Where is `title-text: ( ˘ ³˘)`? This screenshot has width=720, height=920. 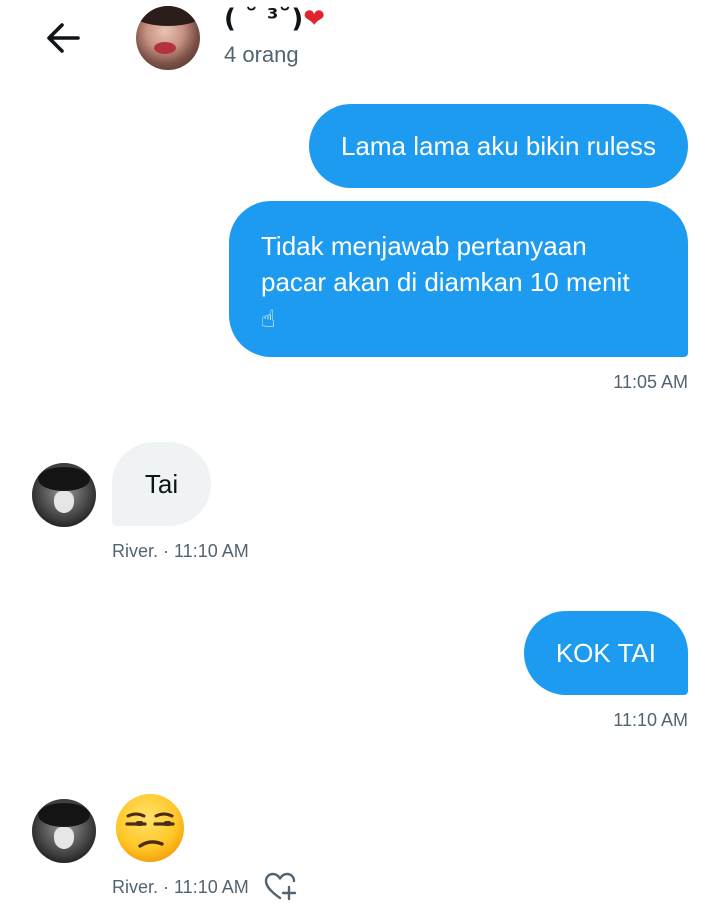 title-text: ( ˘ ³˘) is located at coordinates (264, 19).